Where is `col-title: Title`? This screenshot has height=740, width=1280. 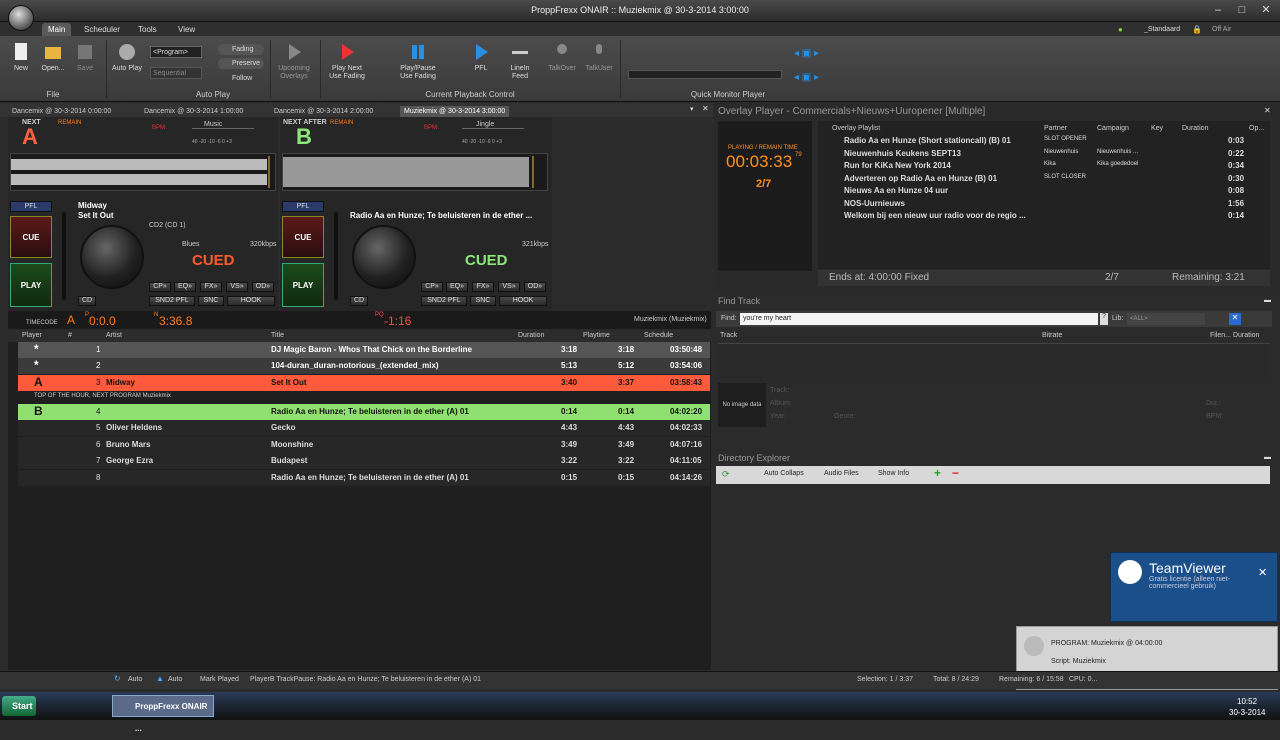
col-title: Title is located at coordinates (277, 335).